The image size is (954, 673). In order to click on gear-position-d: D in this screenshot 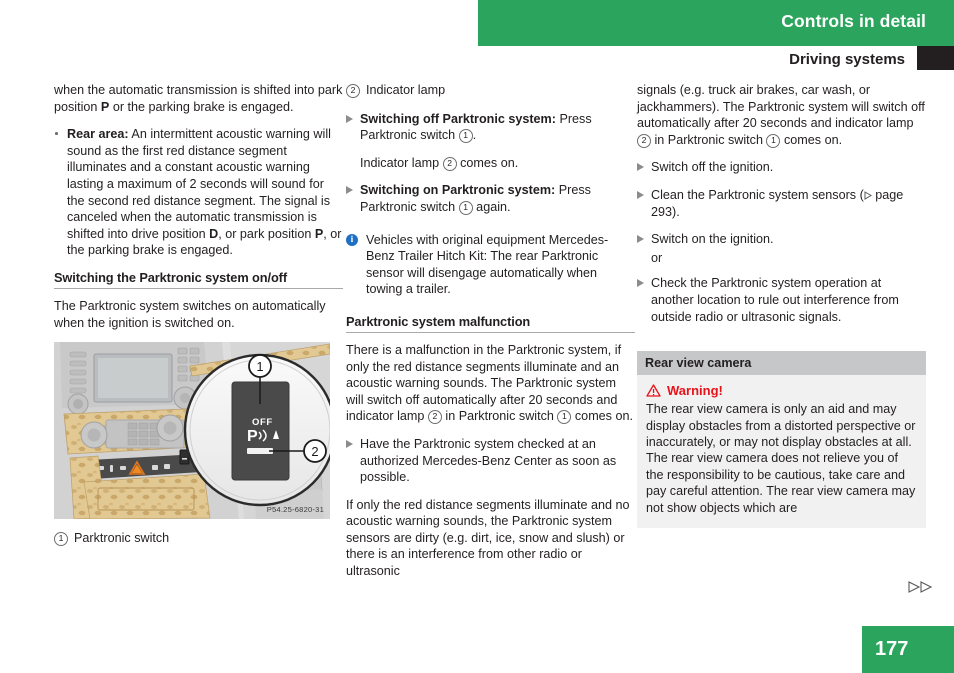, I will do `click(214, 233)`.